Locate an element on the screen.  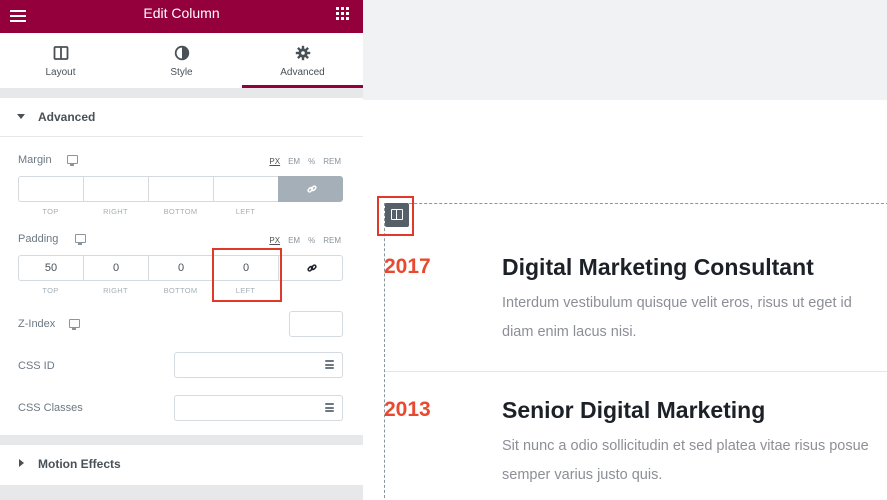
margin-link-button is located at coordinates (310, 189).